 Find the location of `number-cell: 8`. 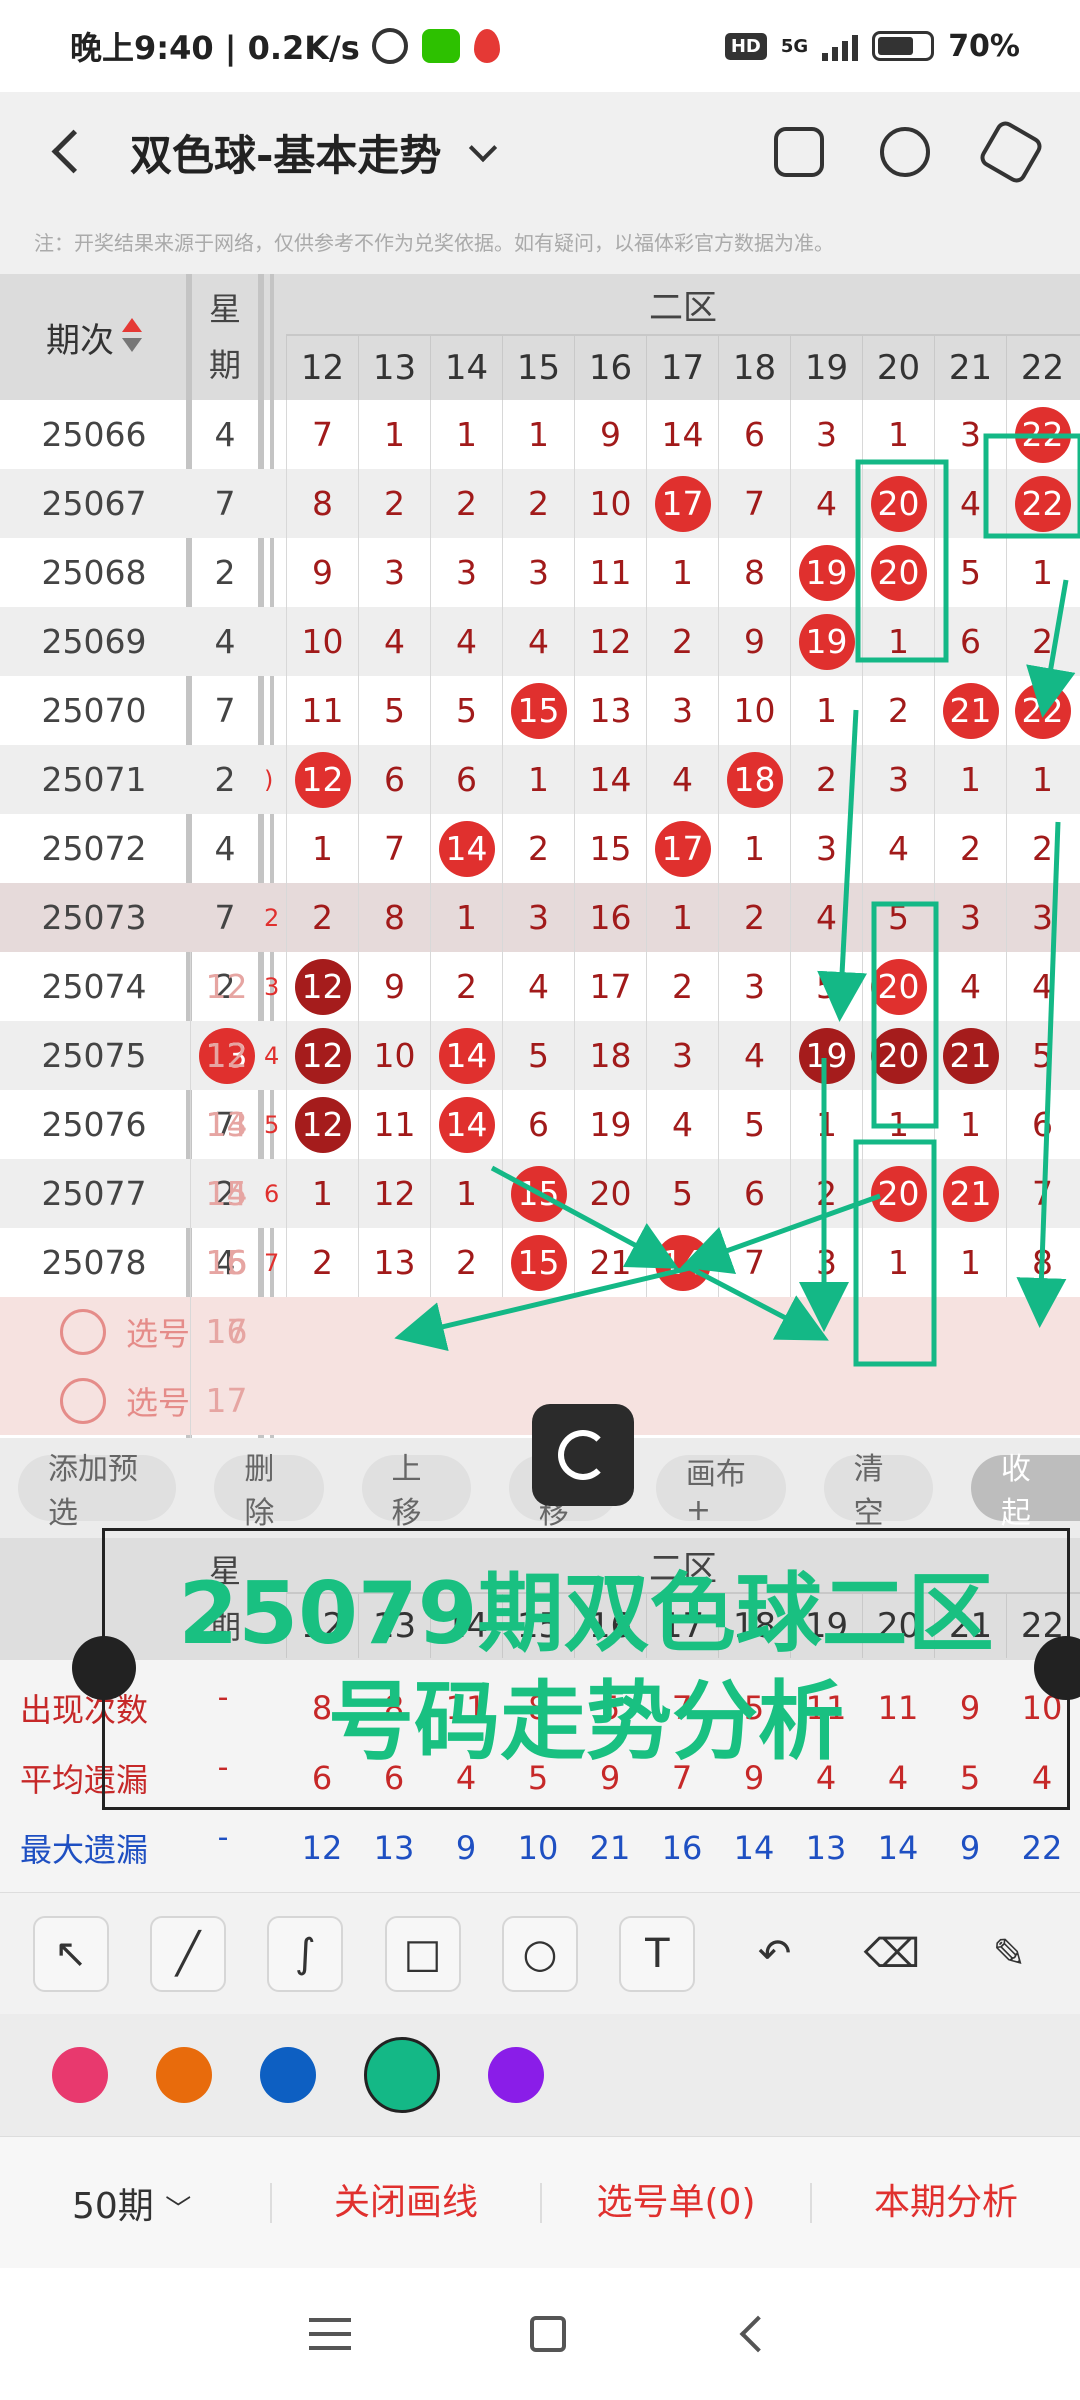

number-cell: 8 is located at coordinates (322, 503).